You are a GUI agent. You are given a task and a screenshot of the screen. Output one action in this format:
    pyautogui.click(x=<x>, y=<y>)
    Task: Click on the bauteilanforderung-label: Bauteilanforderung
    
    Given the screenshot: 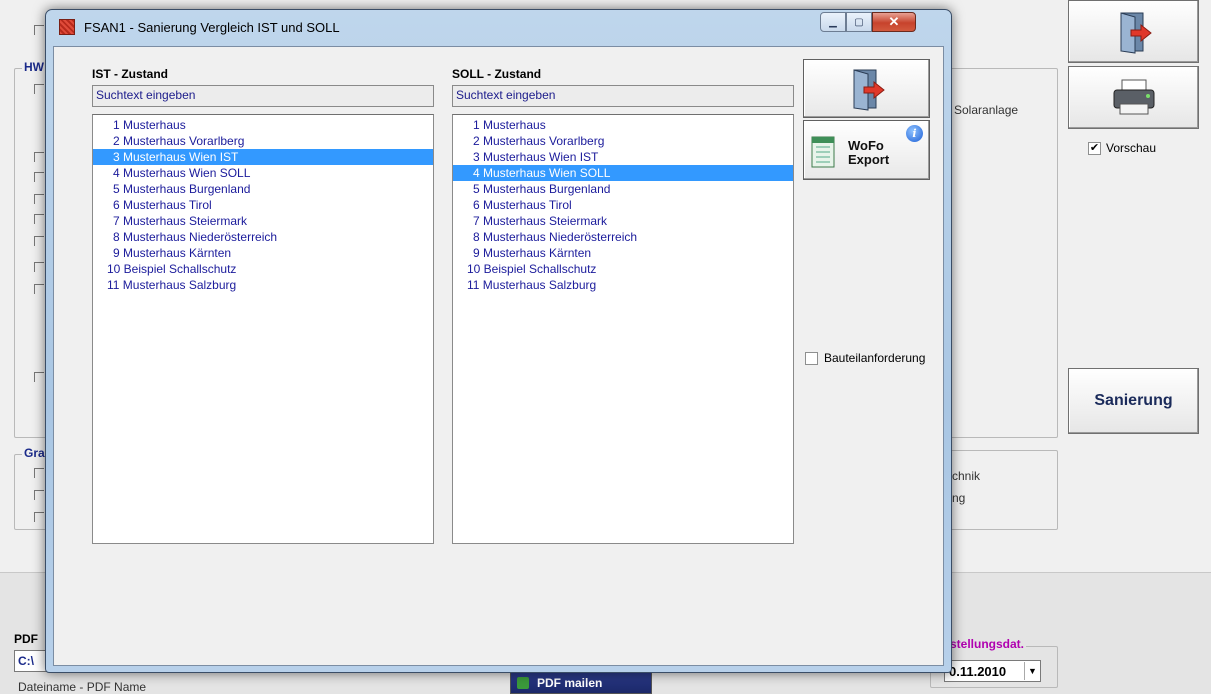 What is the action you would take?
    pyautogui.click(x=875, y=358)
    